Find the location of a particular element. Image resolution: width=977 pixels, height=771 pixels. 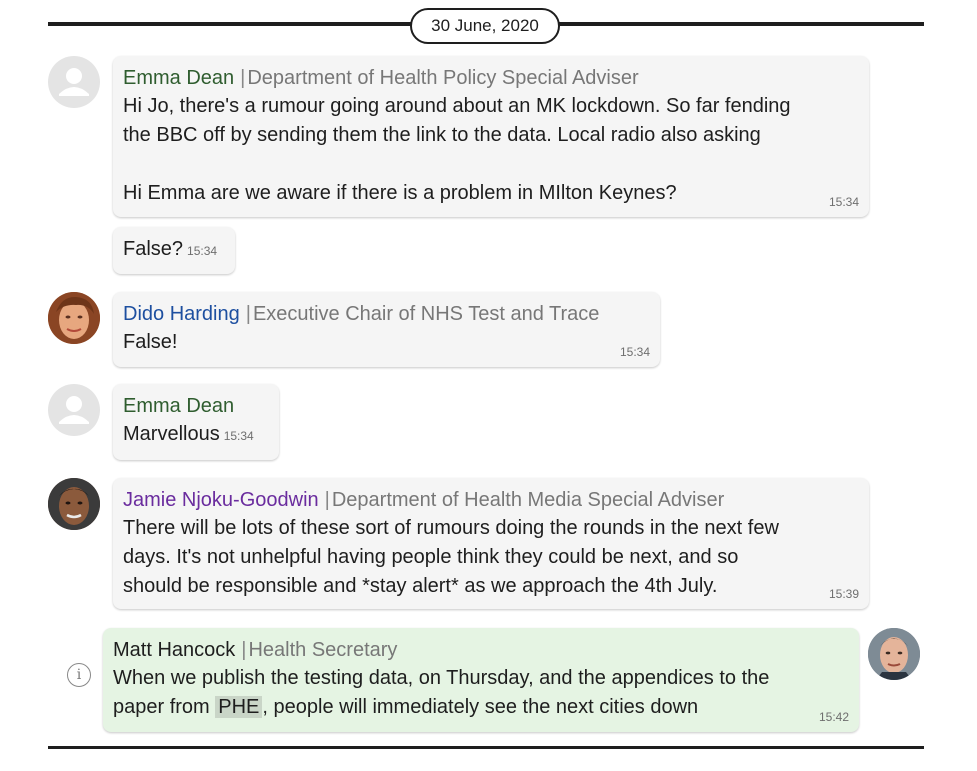

message-time: 15:39 is located at coordinates (843, 594).